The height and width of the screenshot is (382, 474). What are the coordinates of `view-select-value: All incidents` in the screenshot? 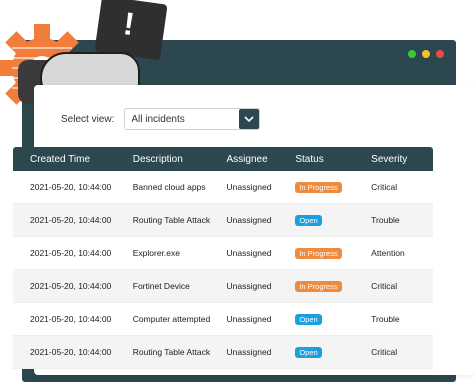 It's located at (158, 119).